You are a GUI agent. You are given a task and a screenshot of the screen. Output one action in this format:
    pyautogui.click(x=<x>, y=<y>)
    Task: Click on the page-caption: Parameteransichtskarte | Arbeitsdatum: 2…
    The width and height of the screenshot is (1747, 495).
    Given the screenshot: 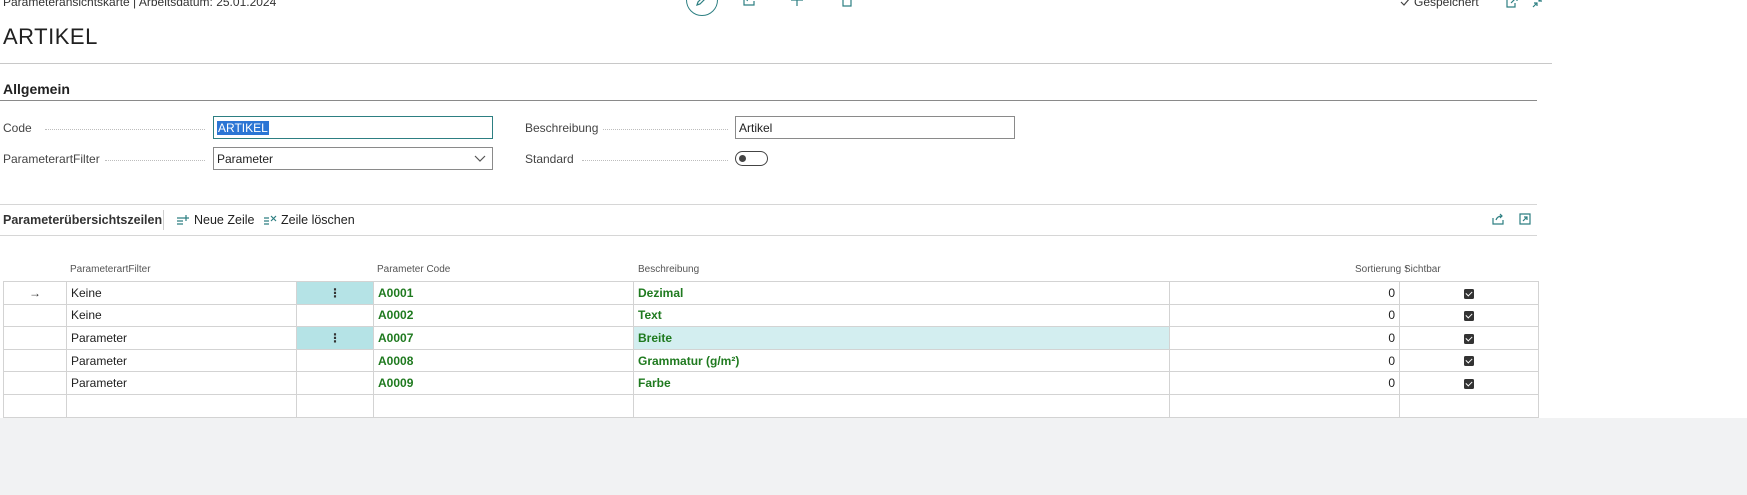 What is the action you would take?
    pyautogui.click(x=140, y=4)
    